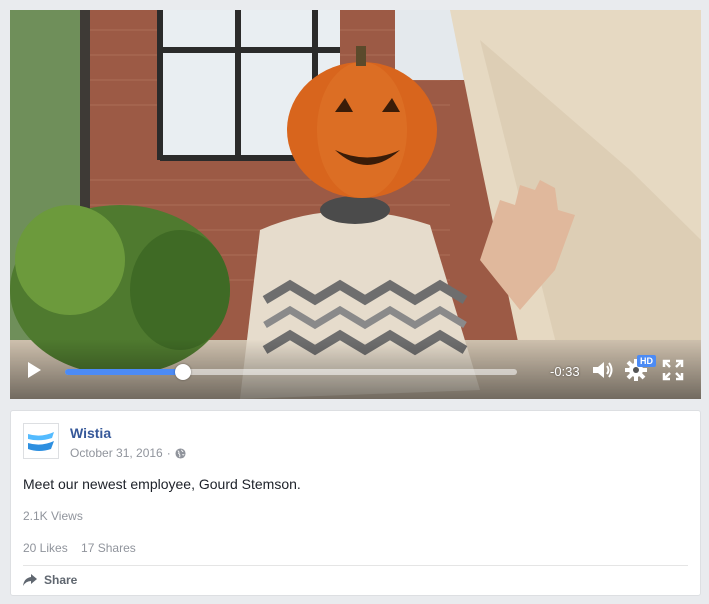 This screenshot has height=604, width=709. What do you see at coordinates (182, 372) in the screenshot?
I see `progress-handle` at bounding box center [182, 372].